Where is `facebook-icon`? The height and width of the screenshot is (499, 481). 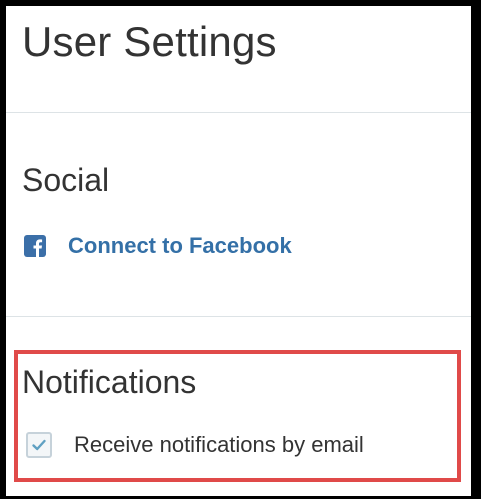 facebook-icon is located at coordinates (35, 246).